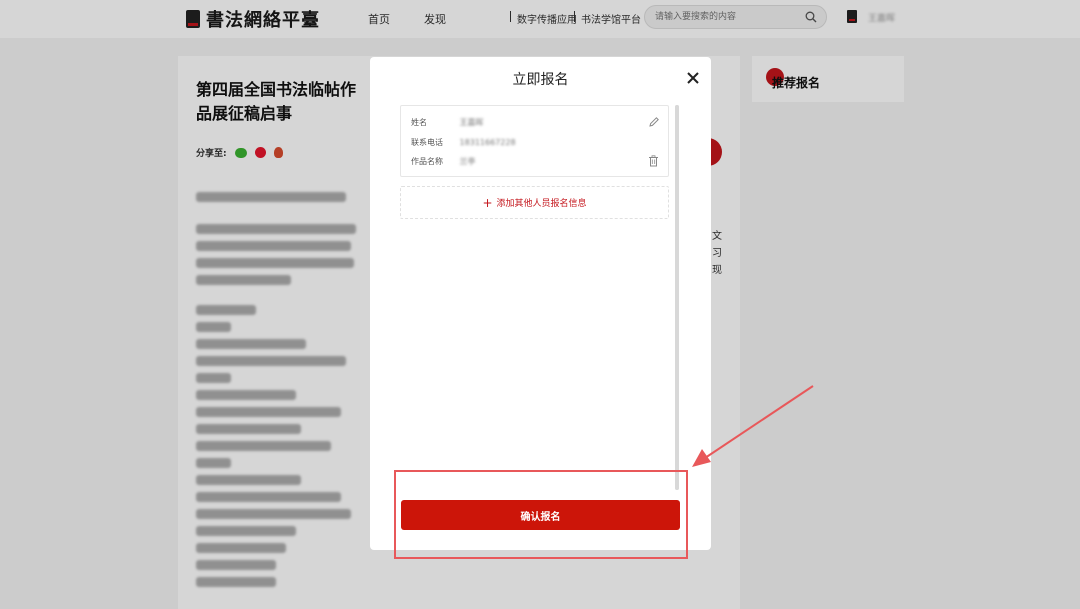 This screenshot has width=1080, height=609. What do you see at coordinates (427, 161) in the screenshot?
I see `field-label: 作品名称` at bounding box center [427, 161].